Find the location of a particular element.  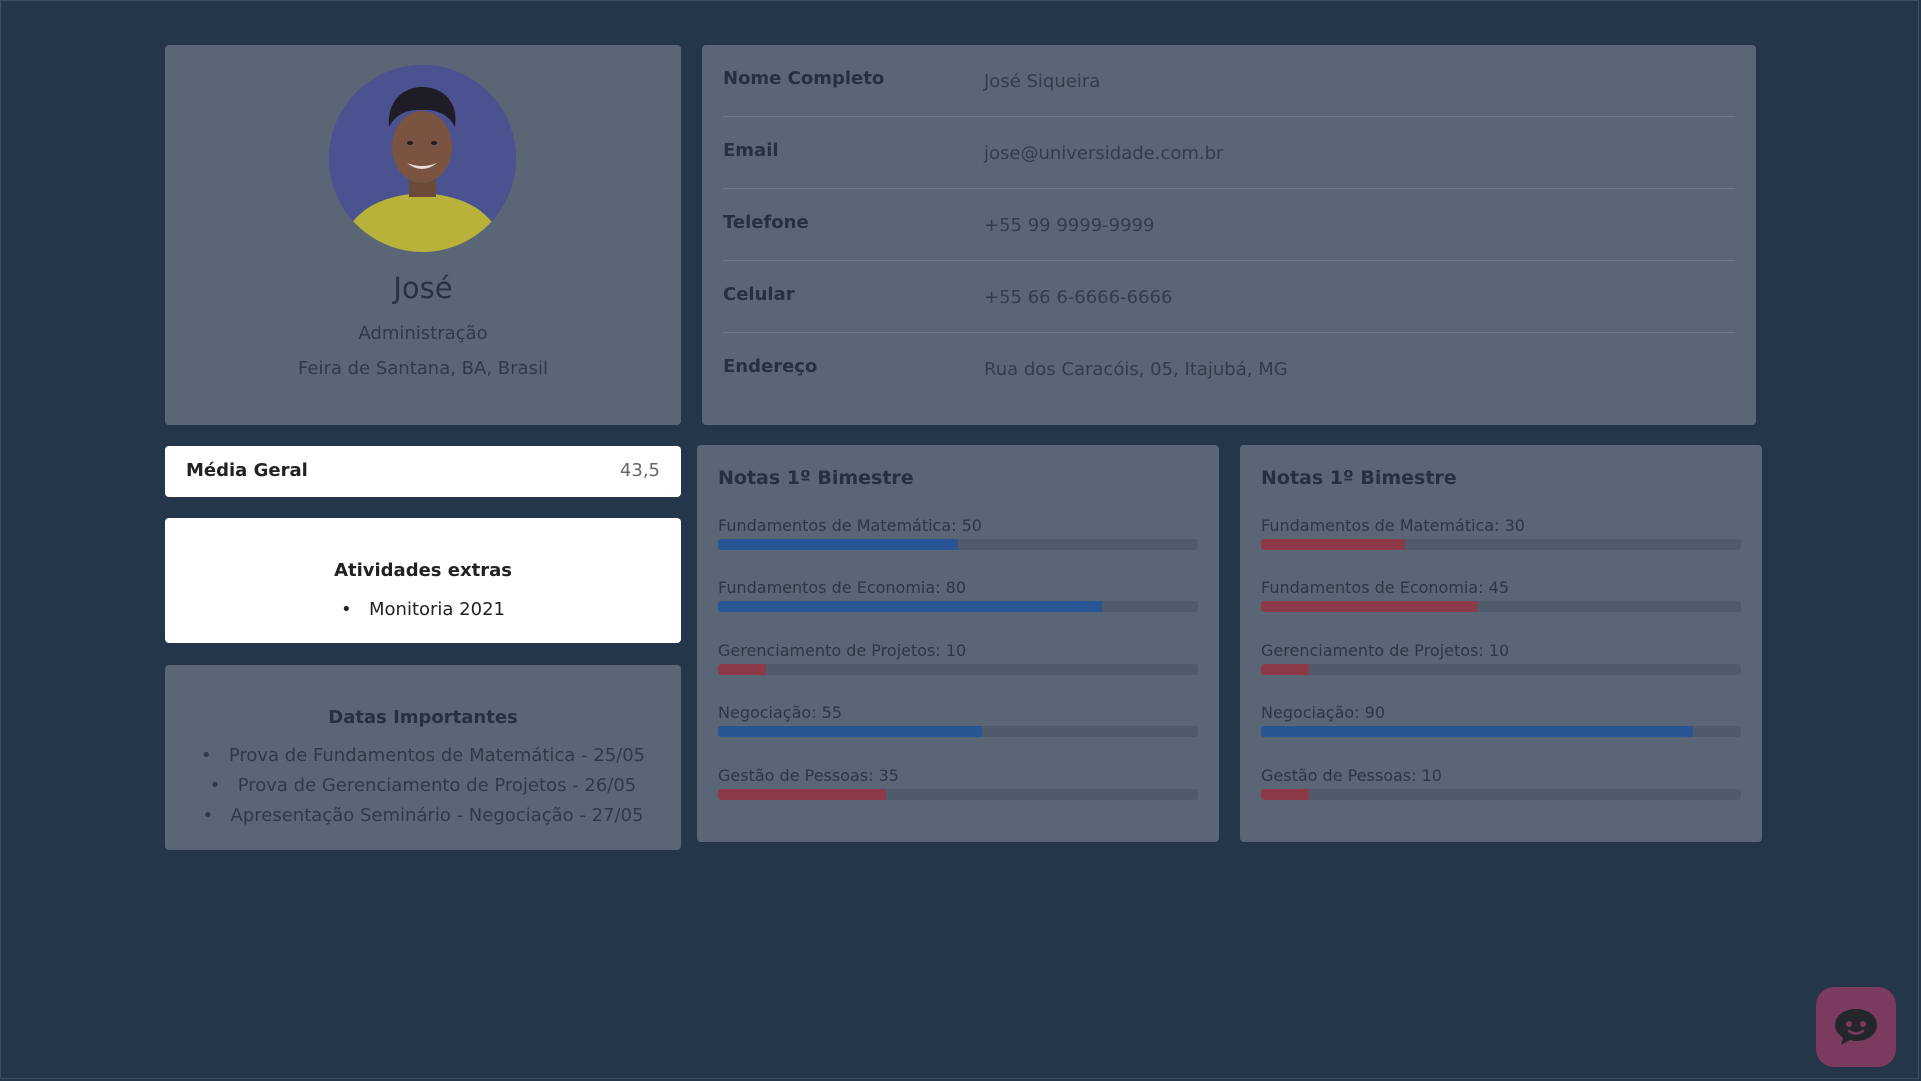

info-row-telefone: Telefone +55 99 9999-9999 is located at coordinates (1229, 225).